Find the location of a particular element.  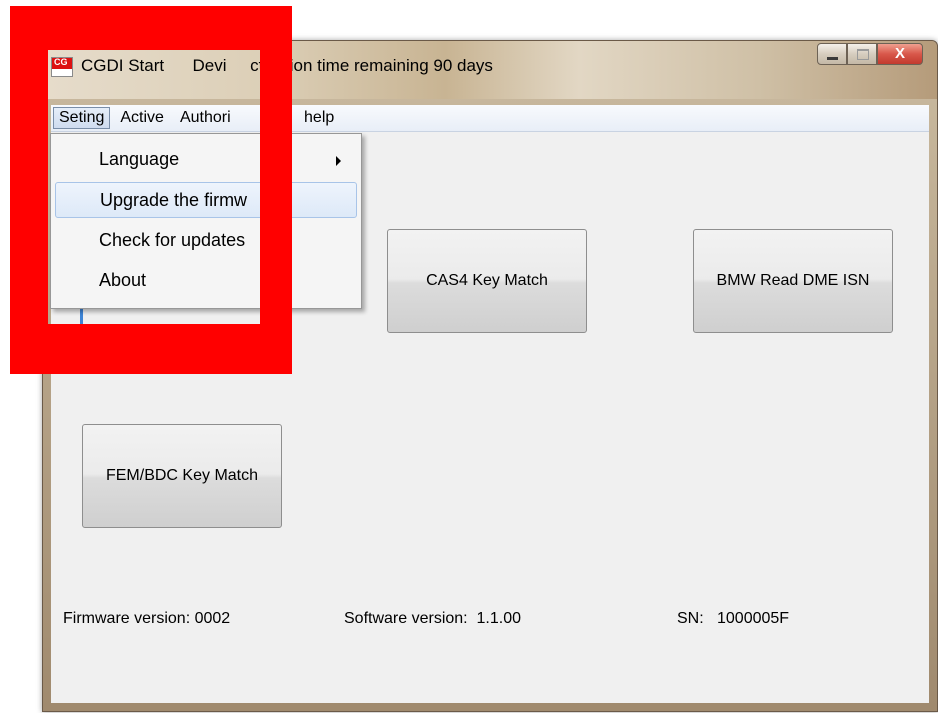

window-controls: X is located at coordinates (870, 56).